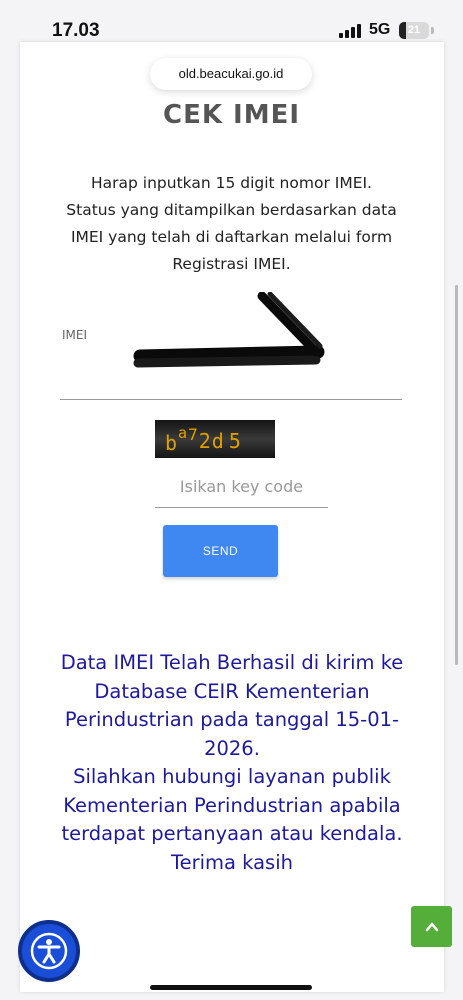 This screenshot has height=1000, width=463. What do you see at coordinates (231, 210) in the screenshot?
I see `intro-line: Status yang ditampilkan berdasarkan data` at bounding box center [231, 210].